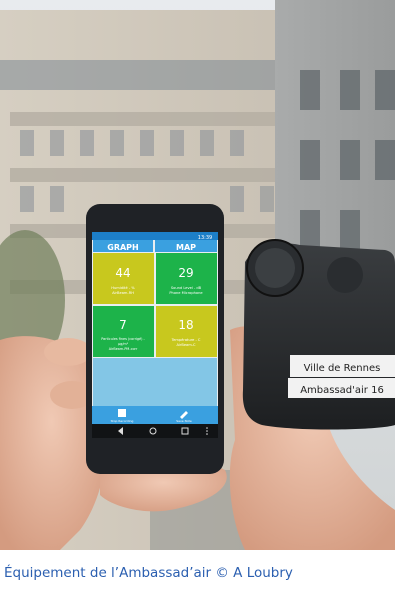 The height and width of the screenshot is (594, 395). What do you see at coordinates (342, 390) in the screenshot?
I see `sensor-label-2: Ambassad'air 16` at bounding box center [342, 390].